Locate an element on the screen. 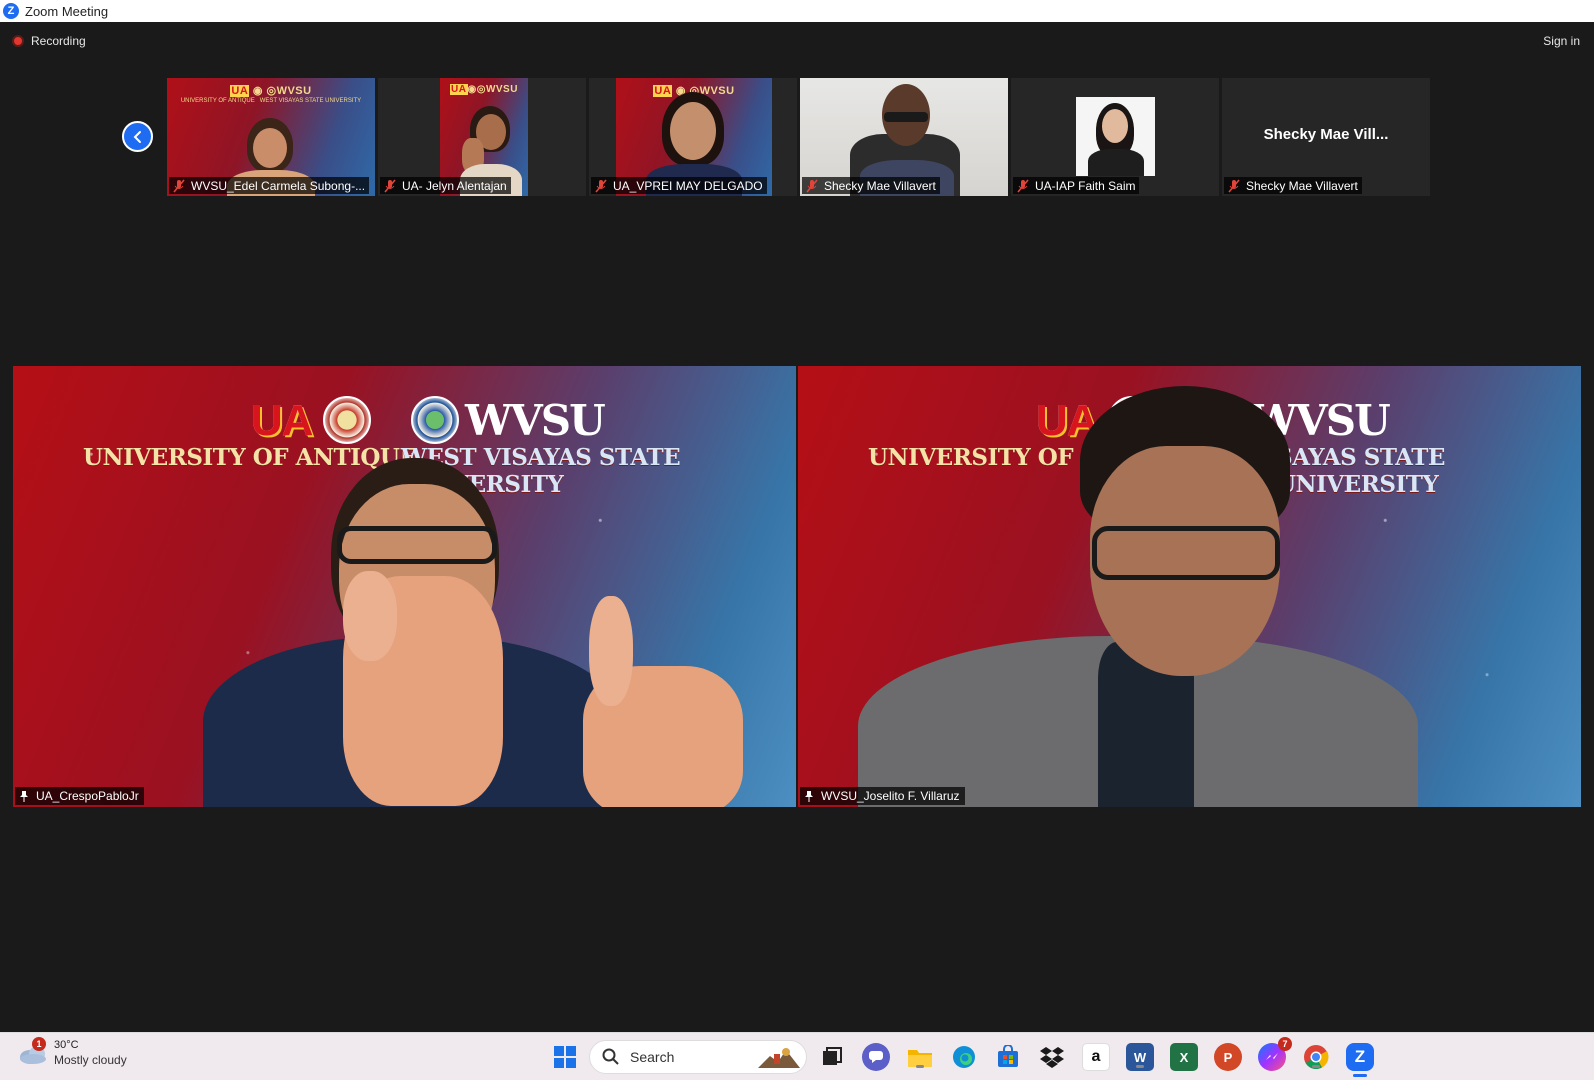 This screenshot has width=1594, height=1080. amazon-icon: a is located at coordinates (1096, 1057).